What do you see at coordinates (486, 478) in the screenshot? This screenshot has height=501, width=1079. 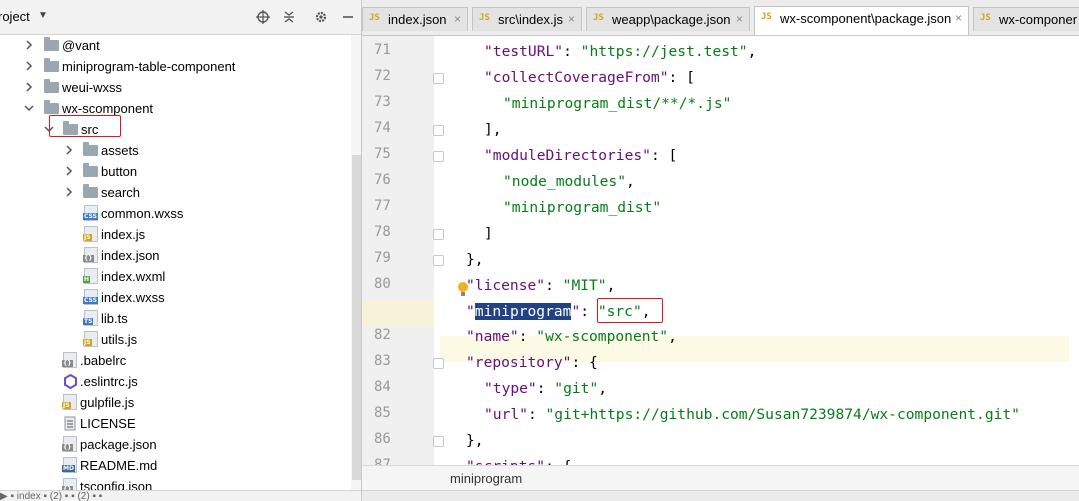 I see `breadcrumb: miniprogram` at bounding box center [486, 478].